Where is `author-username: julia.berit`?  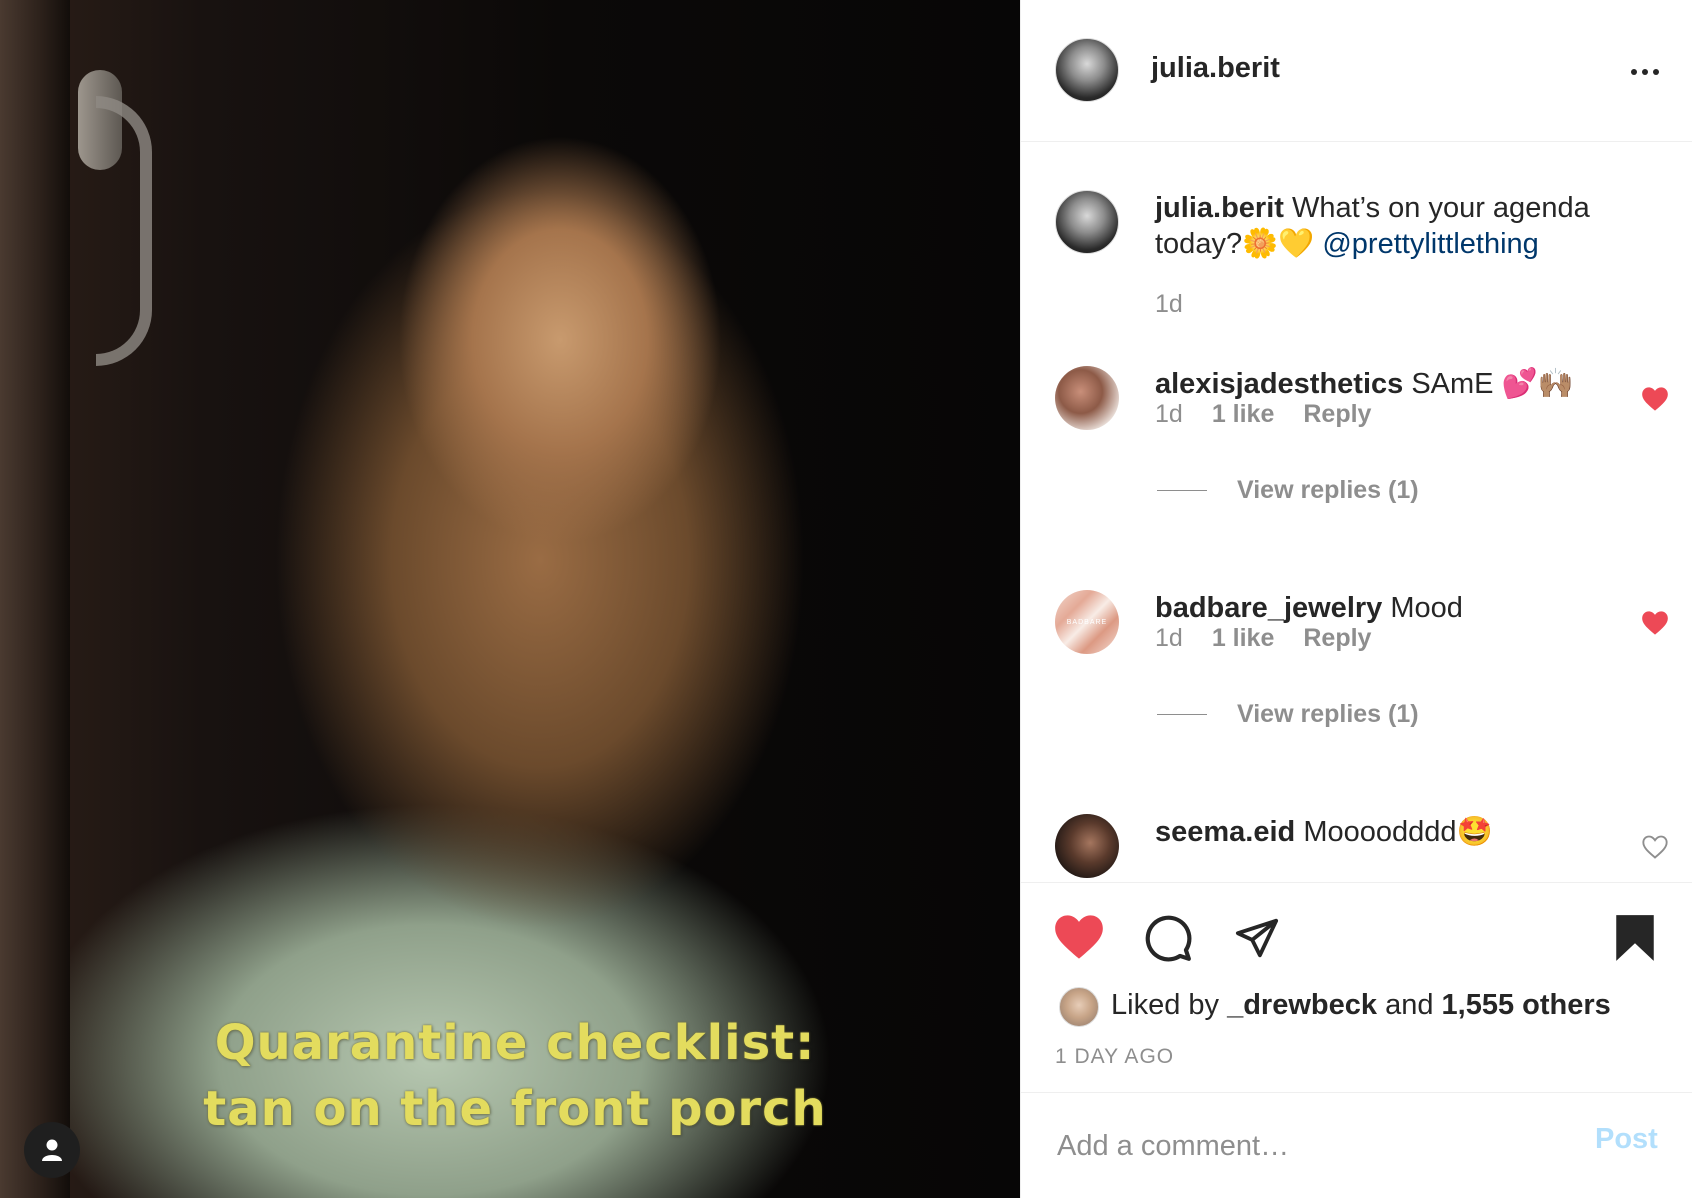
author-username: julia.berit is located at coordinates (1215, 68).